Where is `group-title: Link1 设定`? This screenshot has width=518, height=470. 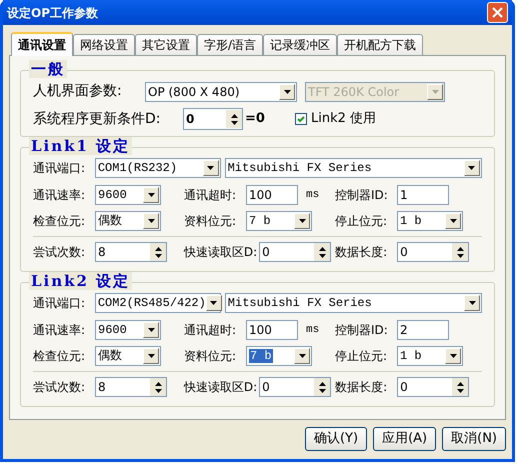
group-title: Link1 设定 is located at coordinates (80, 146).